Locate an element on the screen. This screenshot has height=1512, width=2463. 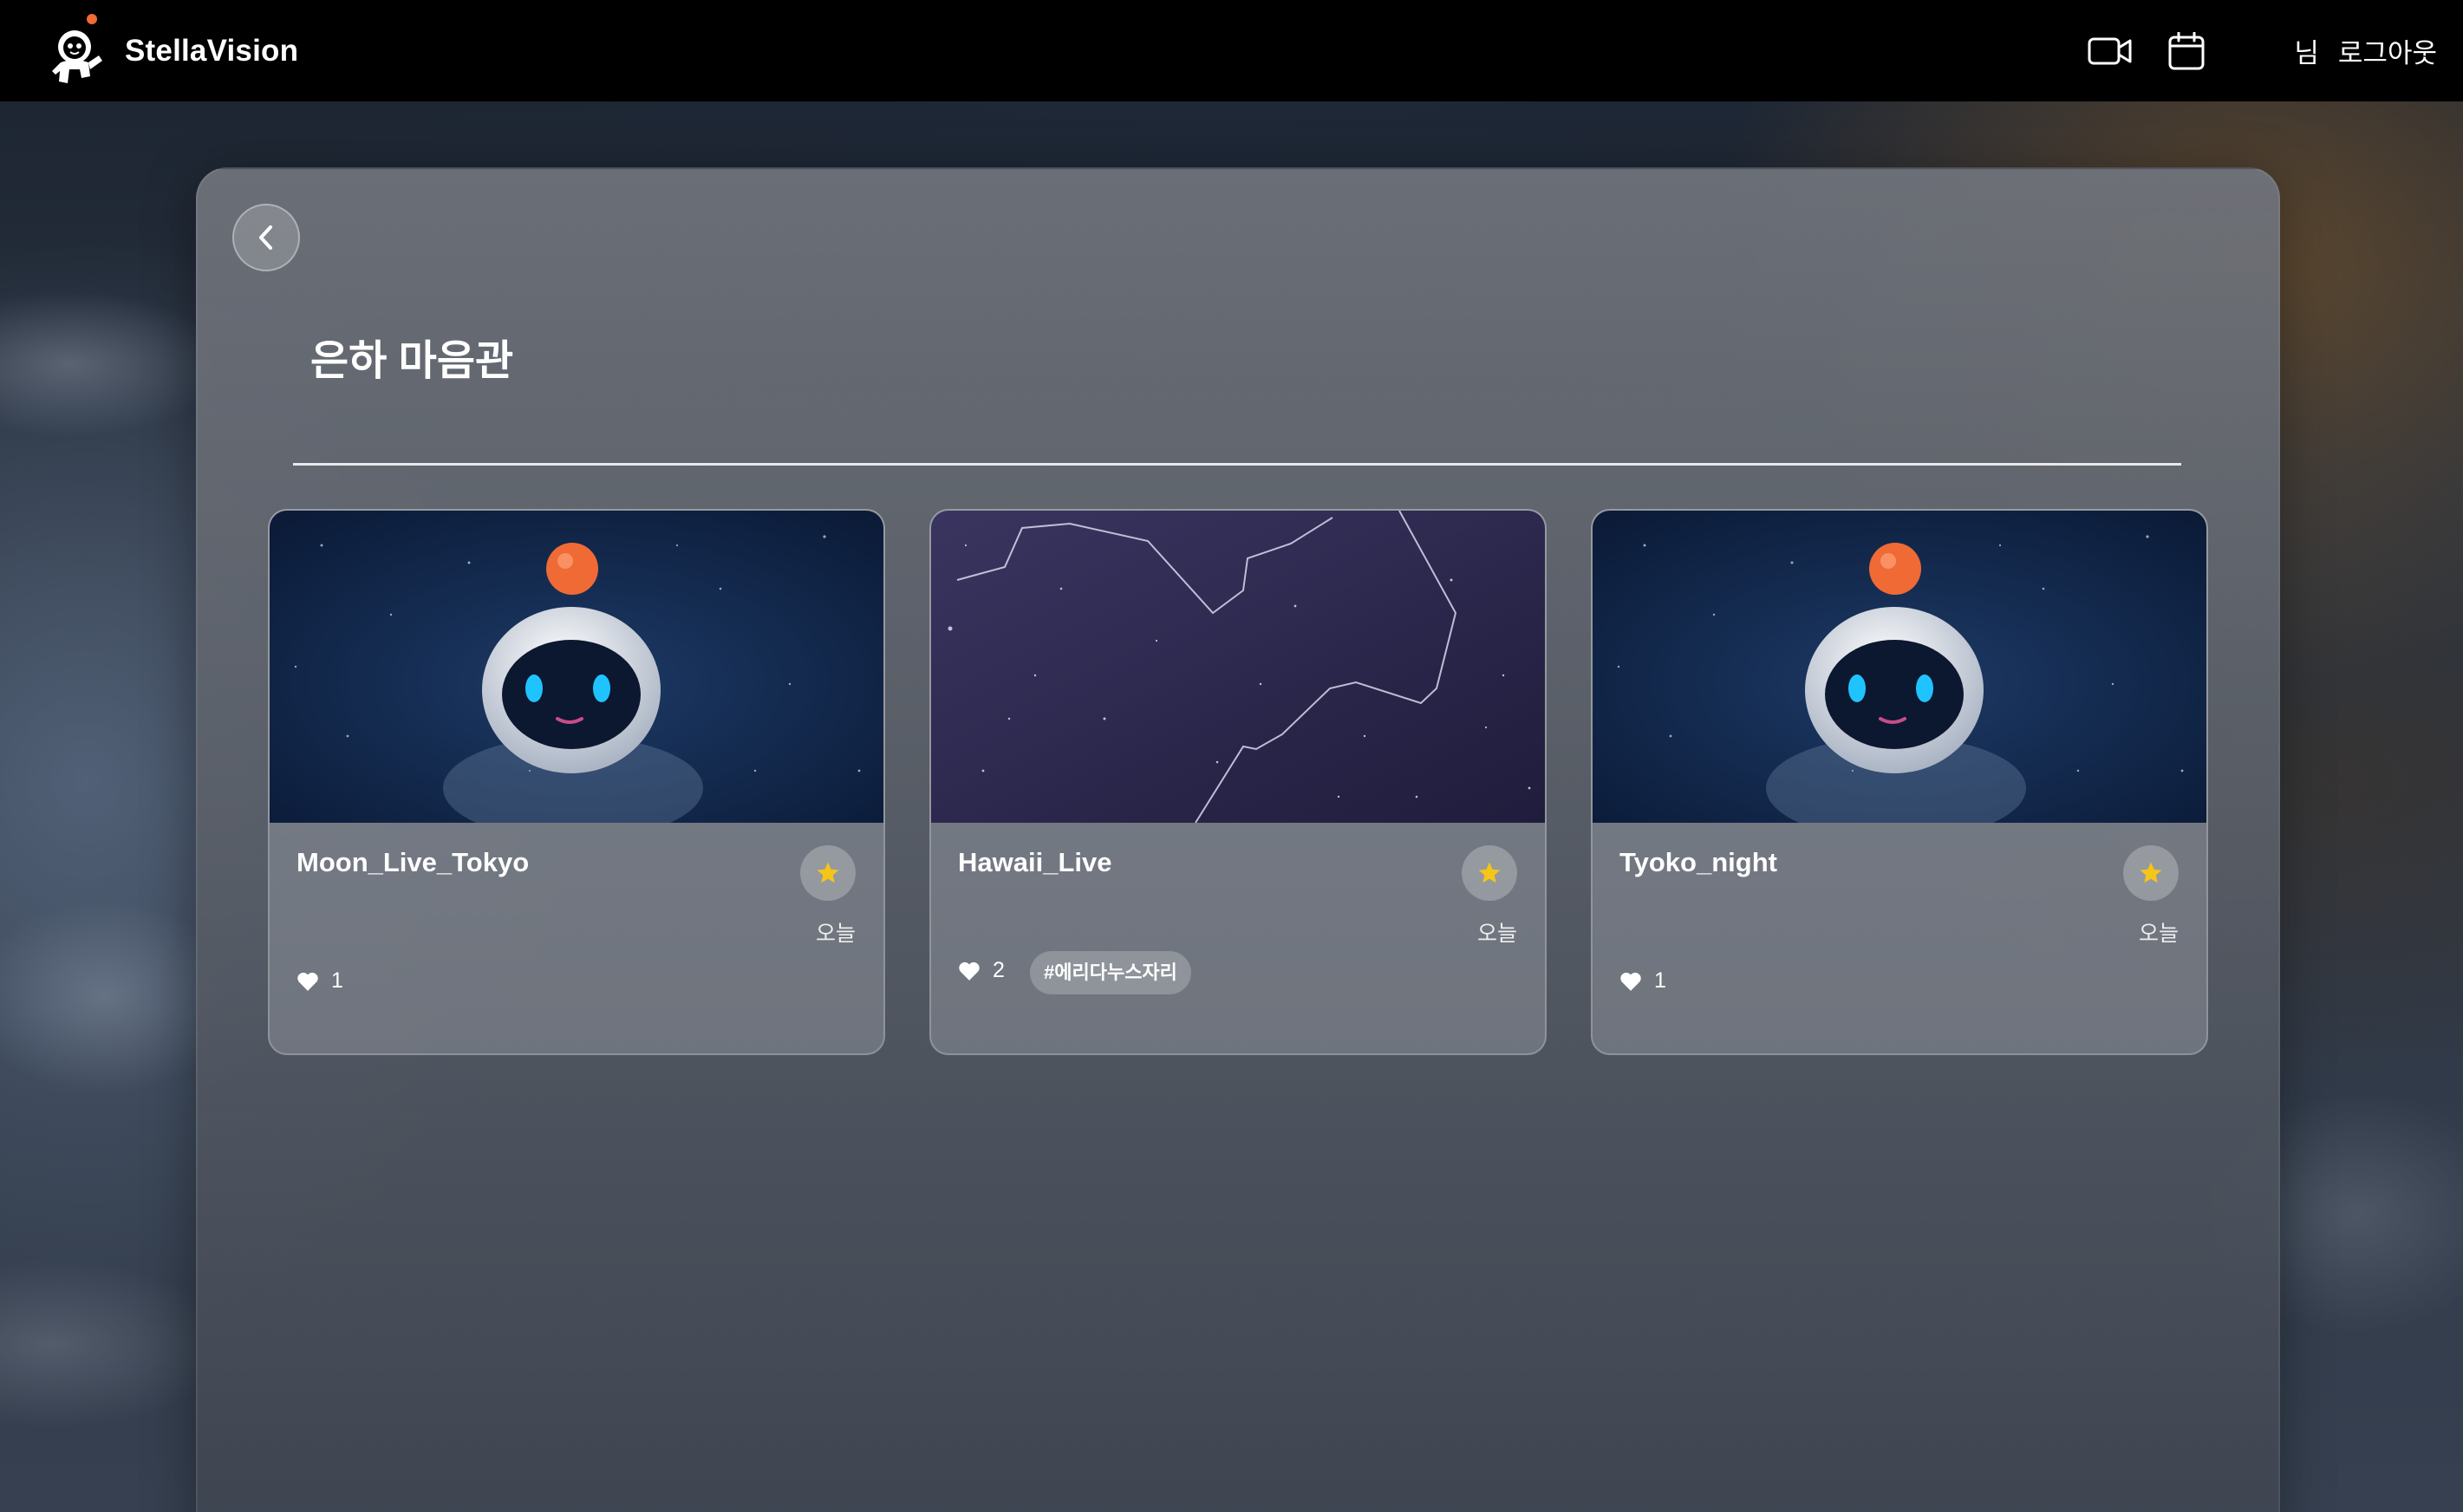
user-area: 님 로그아웃 is located at coordinates (2365, 51).